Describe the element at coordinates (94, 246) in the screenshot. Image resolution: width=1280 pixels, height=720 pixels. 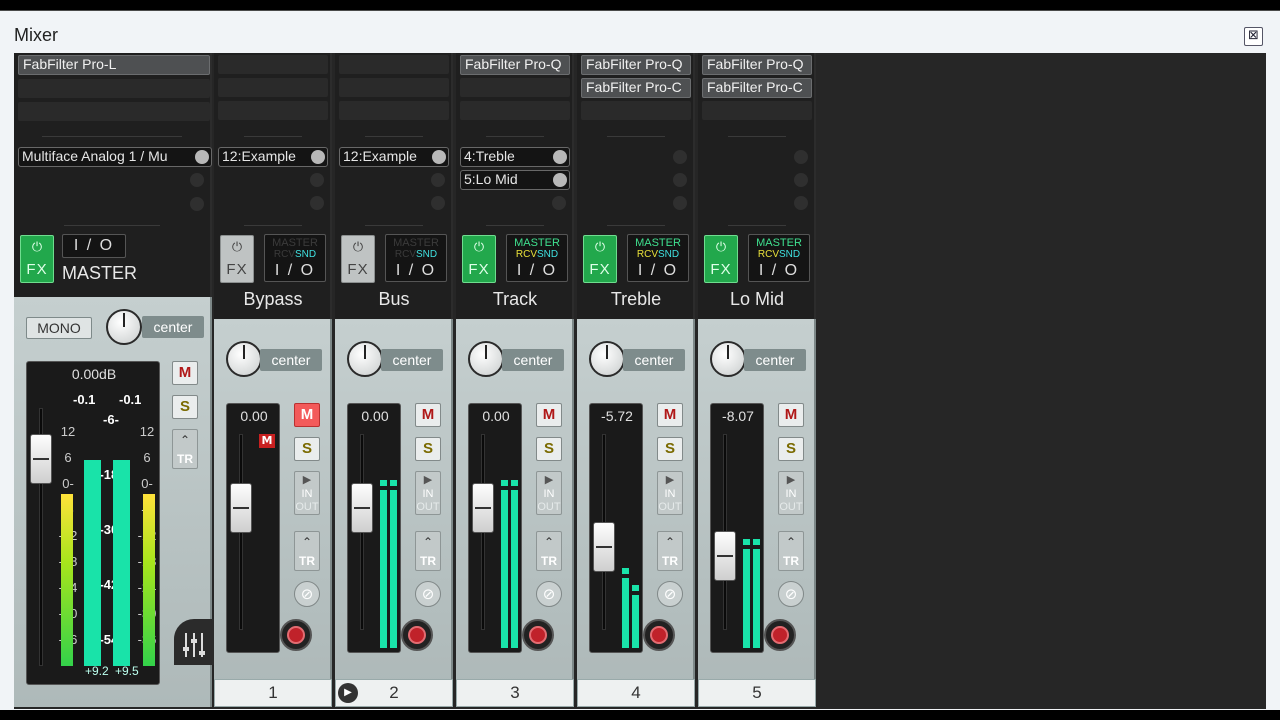
I see `master-io-button: I / O` at that location.